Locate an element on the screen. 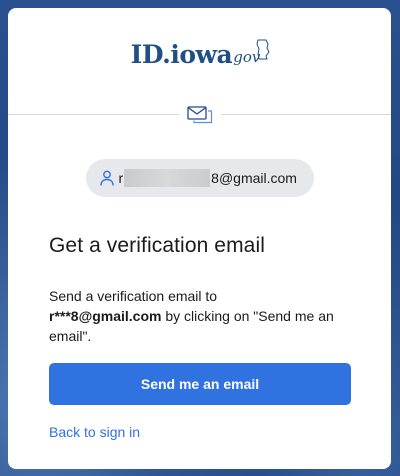  page-title: Get a verification email is located at coordinates (157, 245).